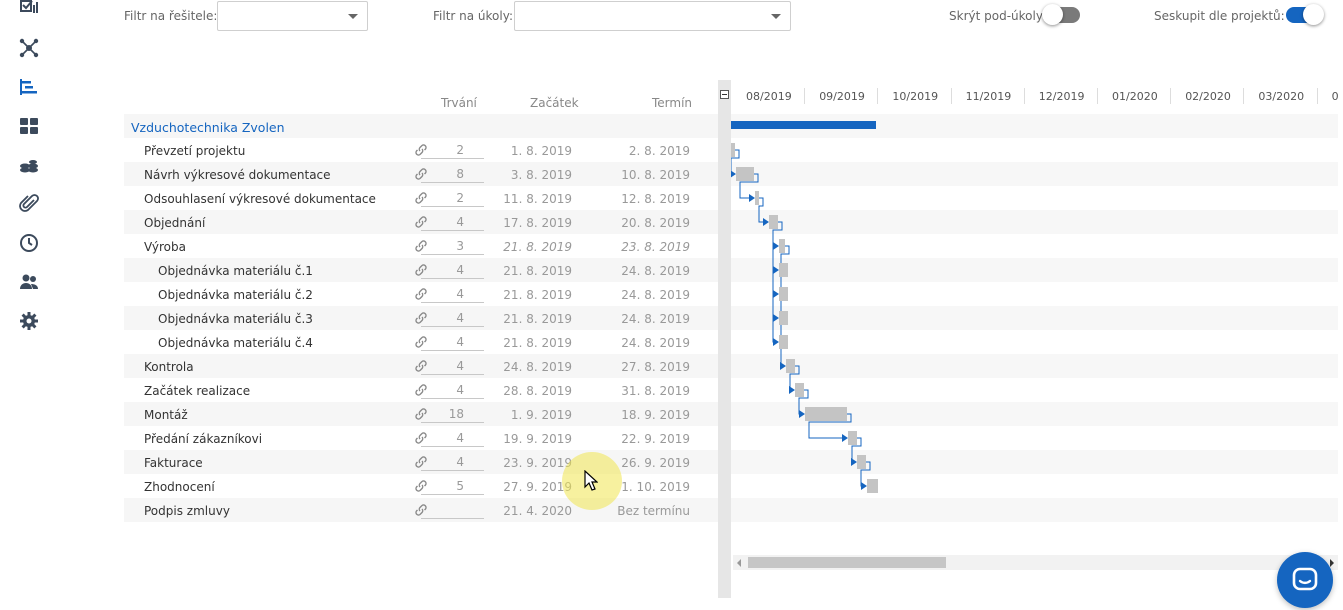  I want to click on task-name: Podpis zmluvy, so click(187, 511).